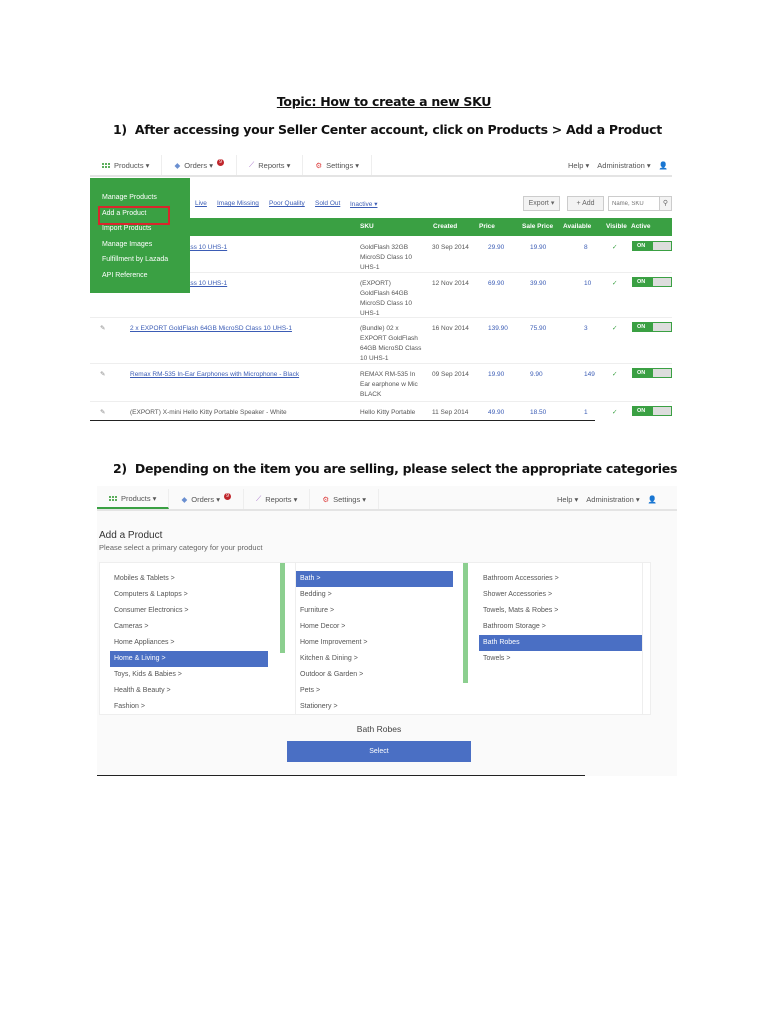  I want to click on menu-add-a-product: Add a Product, so click(134, 215).